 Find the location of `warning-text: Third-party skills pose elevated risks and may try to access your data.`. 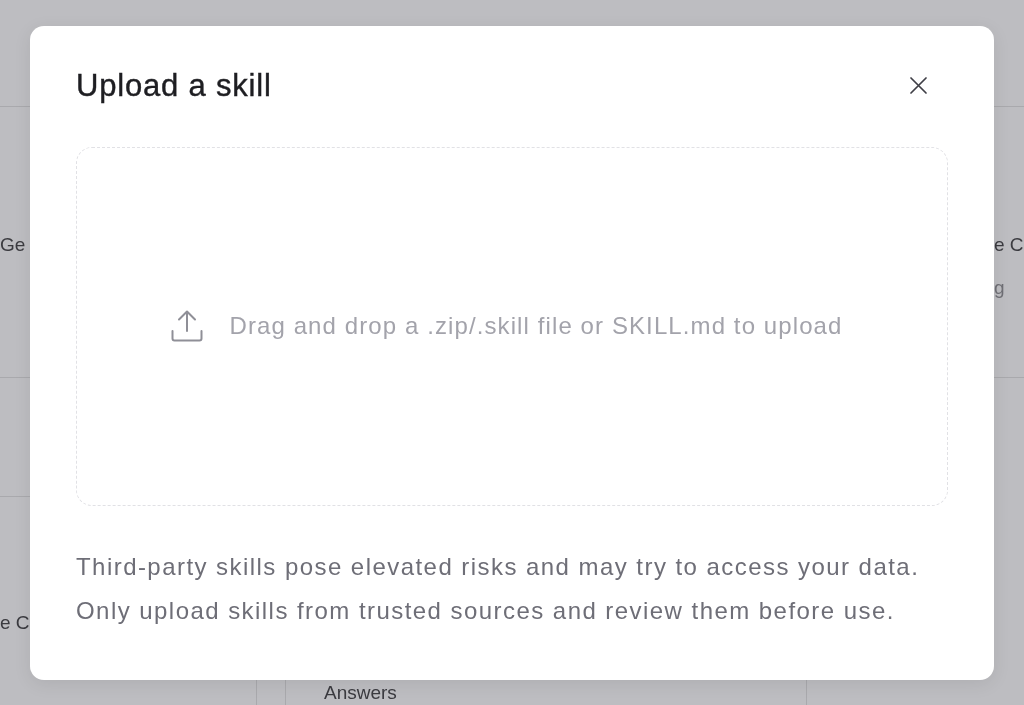

warning-text: Third-party skills pose elevated risks and may try to access your data. is located at coordinates (498, 566).